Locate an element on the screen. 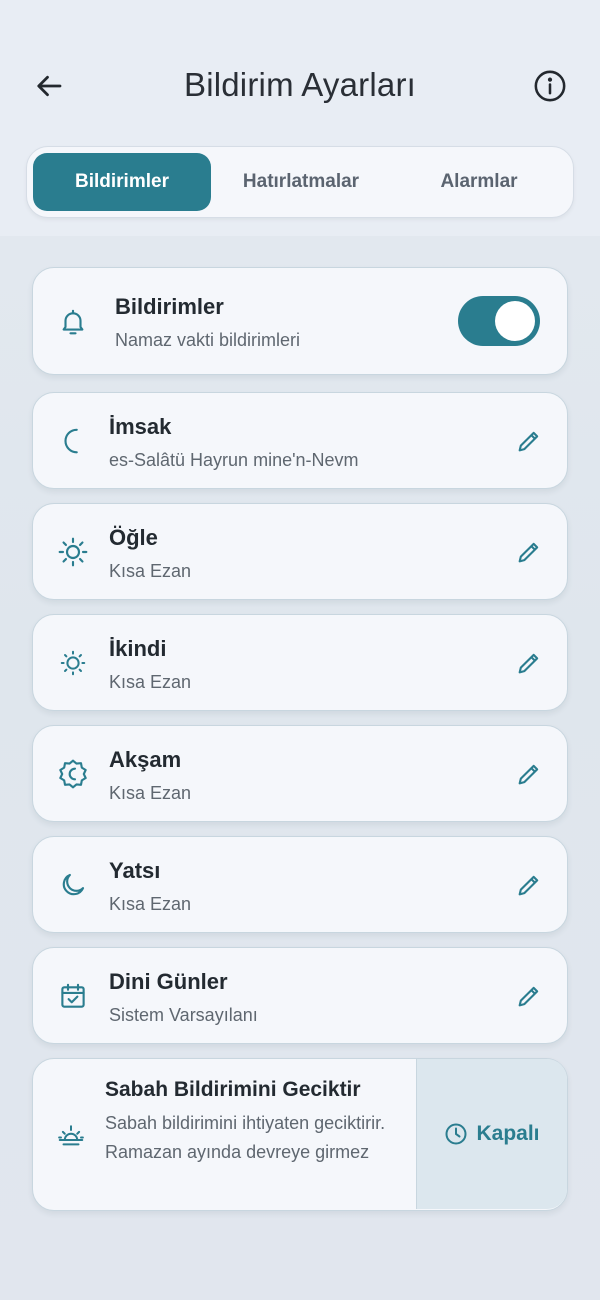 The height and width of the screenshot is (1300, 600). prayer-card-dini-gunler: Dini Günler Sistem Varsayılanı is located at coordinates (300, 995).